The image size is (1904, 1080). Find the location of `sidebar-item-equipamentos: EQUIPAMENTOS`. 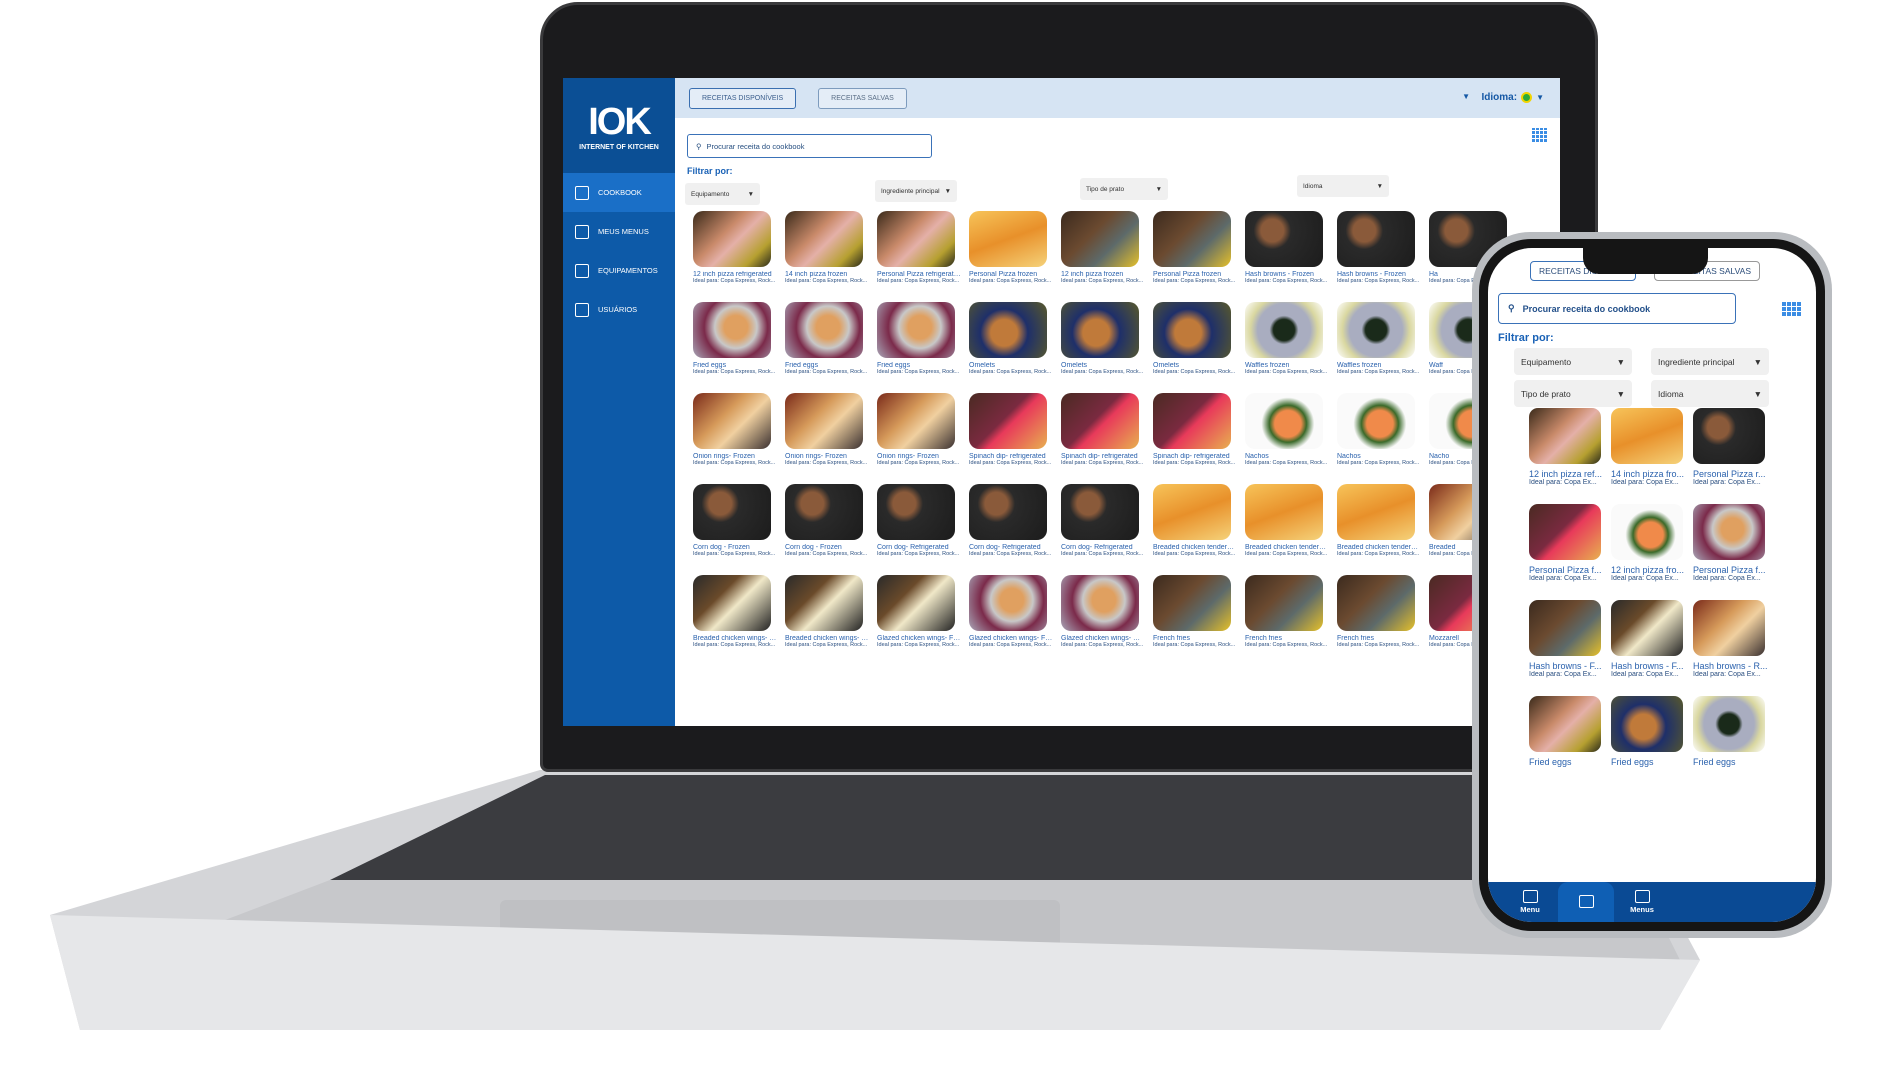

sidebar-item-equipamentos: EQUIPAMENTOS is located at coordinates (619, 270).